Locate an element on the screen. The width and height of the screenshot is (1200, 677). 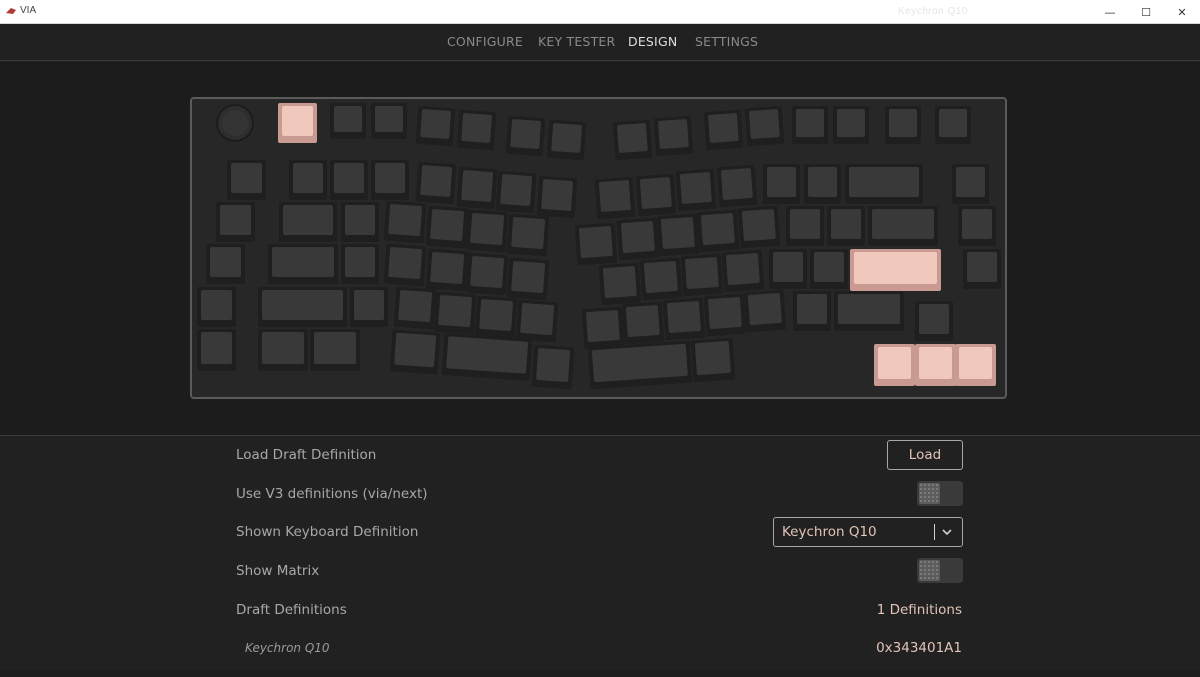
maximize-button: ☐ is located at coordinates (1146, 12).